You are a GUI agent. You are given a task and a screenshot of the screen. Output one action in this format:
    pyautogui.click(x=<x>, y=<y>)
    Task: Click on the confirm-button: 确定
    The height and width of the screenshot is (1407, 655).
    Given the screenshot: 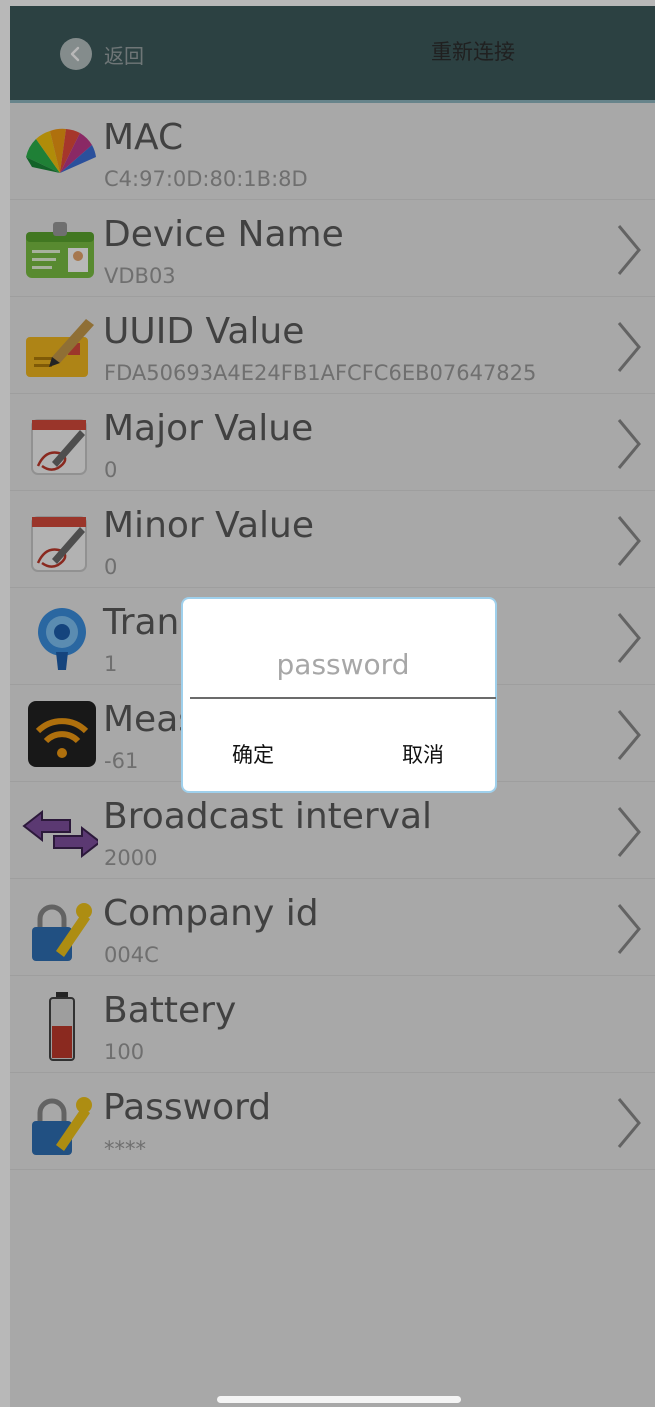 What is the action you would take?
    pyautogui.click(x=253, y=754)
    